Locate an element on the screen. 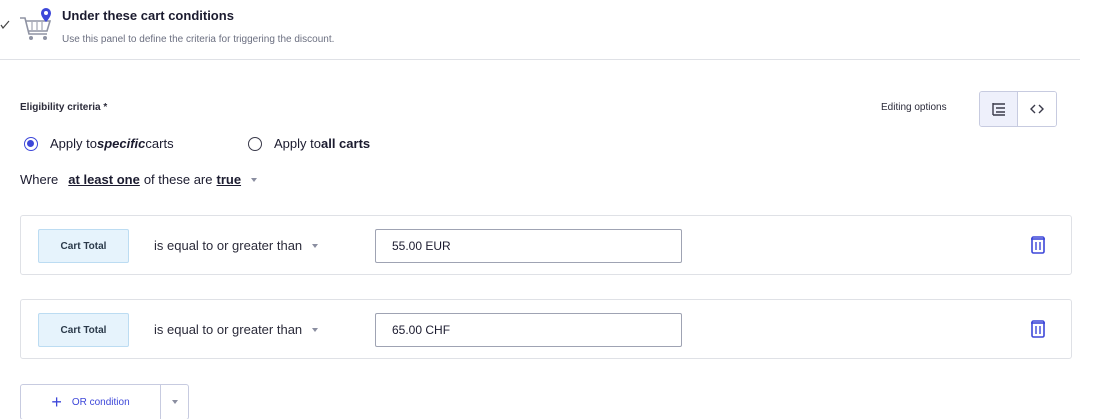 The width and height of the screenshot is (1100, 419). eligibility-label: Eligibility criteria * is located at coordinates (64, 107).